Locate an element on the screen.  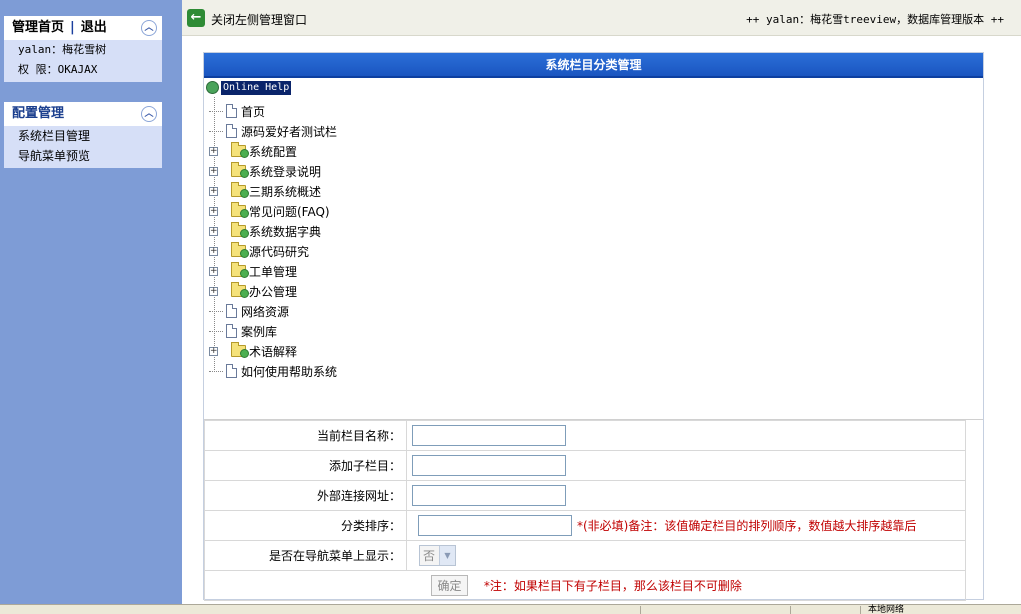
tree-node-label: 三期系统概述 is located at coordinates (285, 191).